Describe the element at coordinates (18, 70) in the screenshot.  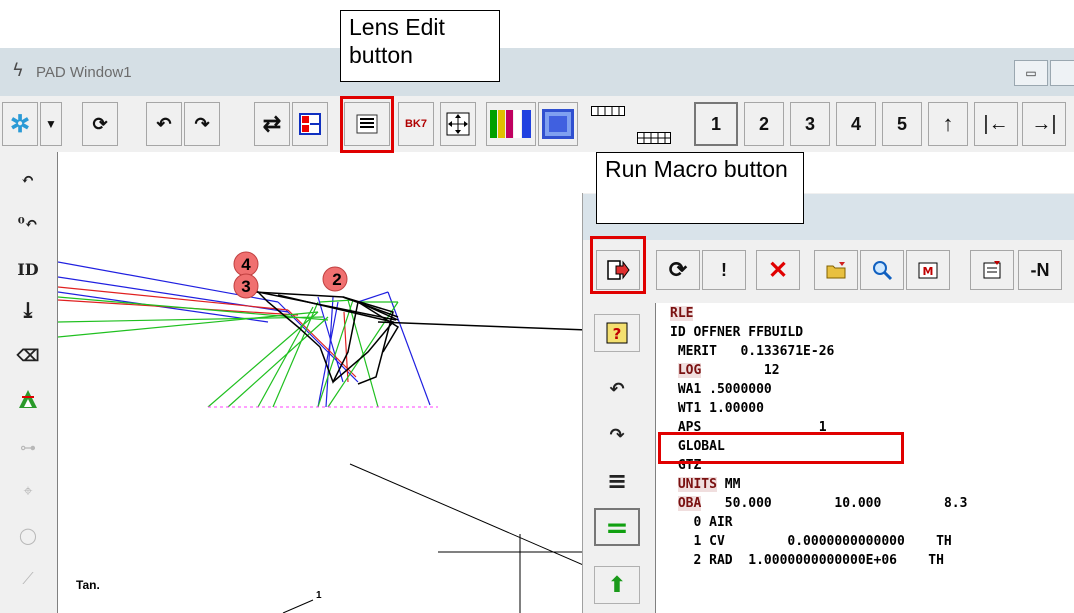
I see `lightning-icon: ϟ` at that location.